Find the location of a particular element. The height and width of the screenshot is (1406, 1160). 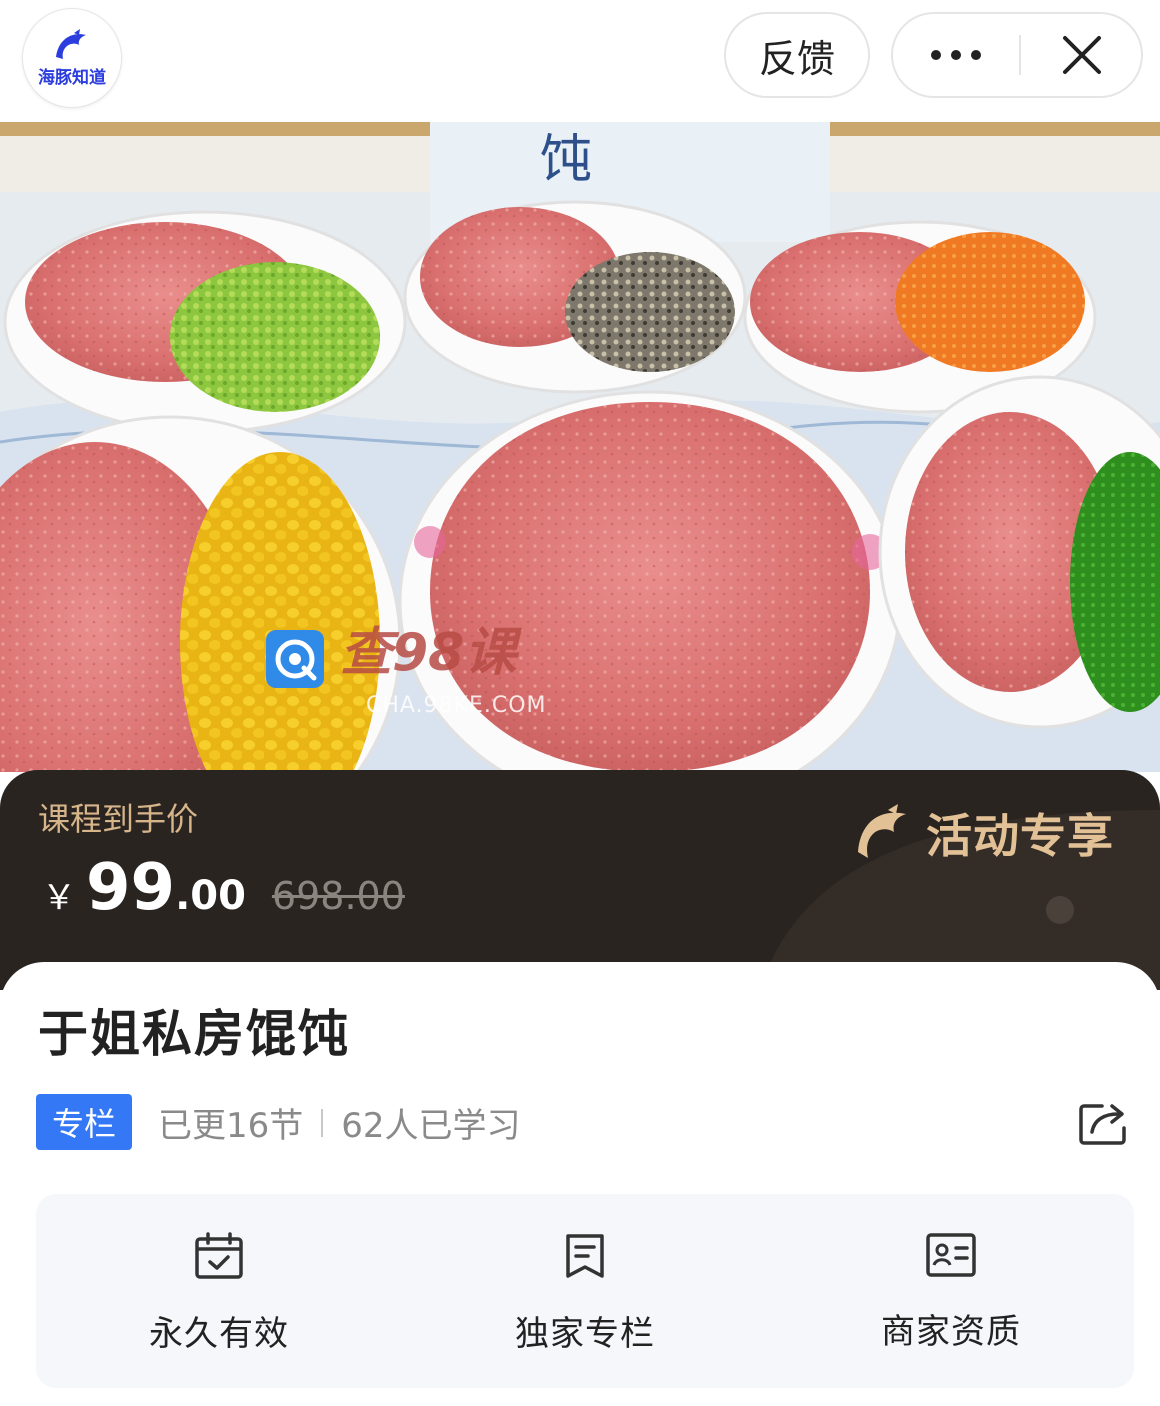

course-meta: 已更16节 62人已学习 is located at coordinates (339, 1122).